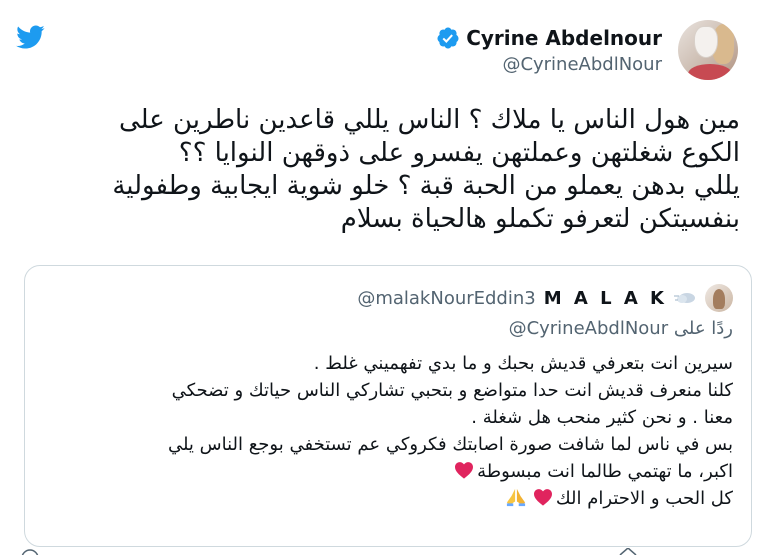 The image size is (768, 555). Describe the element at coordinates (515, 497) in the screenshot. I see `folded-hands-emoji` at that location.